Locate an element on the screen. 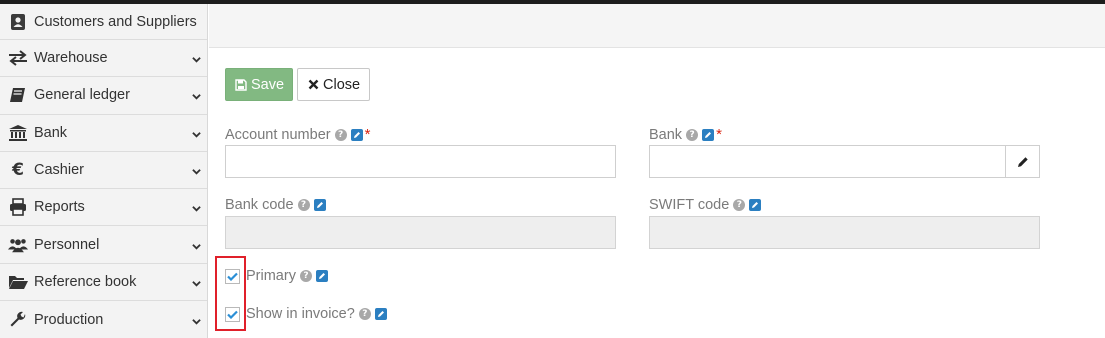 Image resolution: width=1105 pixels, height=338 pixels. bank-building-icon is located at coordinates (18, 133).